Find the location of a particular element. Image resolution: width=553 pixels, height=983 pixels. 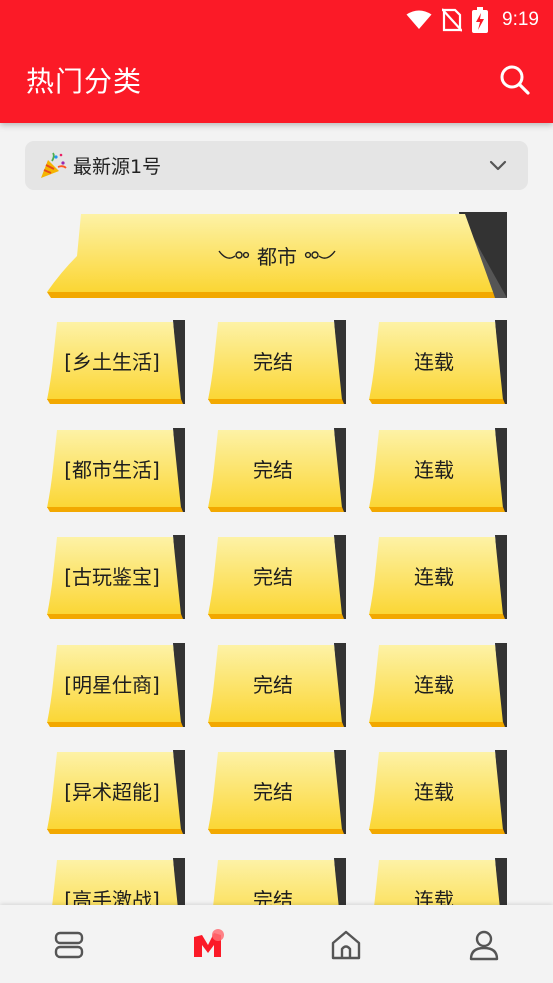

status-time: 9:19 is located at coordinates (520, 19).